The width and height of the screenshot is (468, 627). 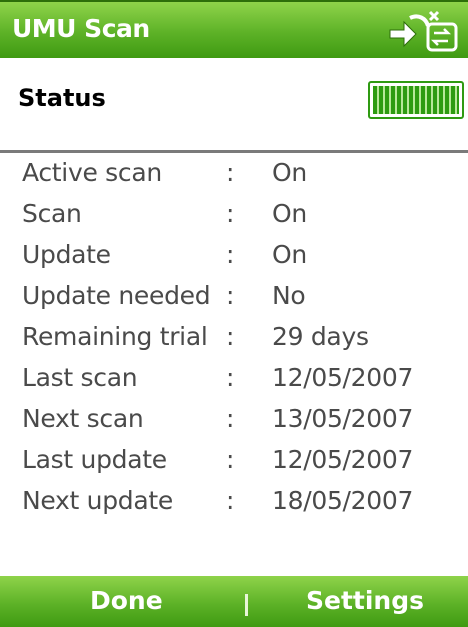 I want to click on settings-button: Settings, so click(x=365, y=600).